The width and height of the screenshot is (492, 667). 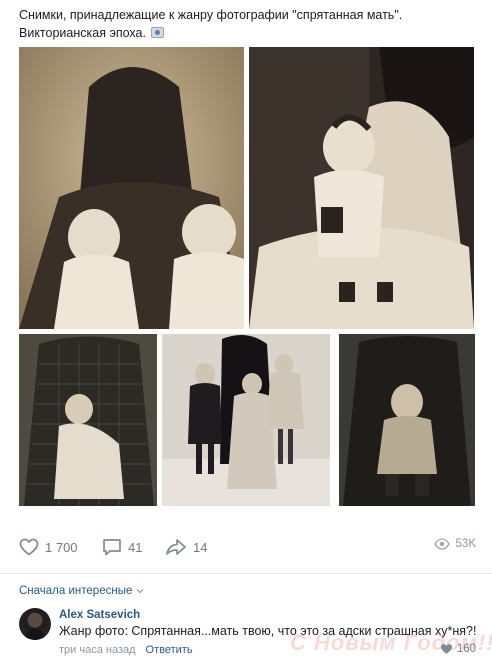 What do you see at coordinates (246, 573) in the screenshot?
I see `post-divider` at bounding box center [246, 573].